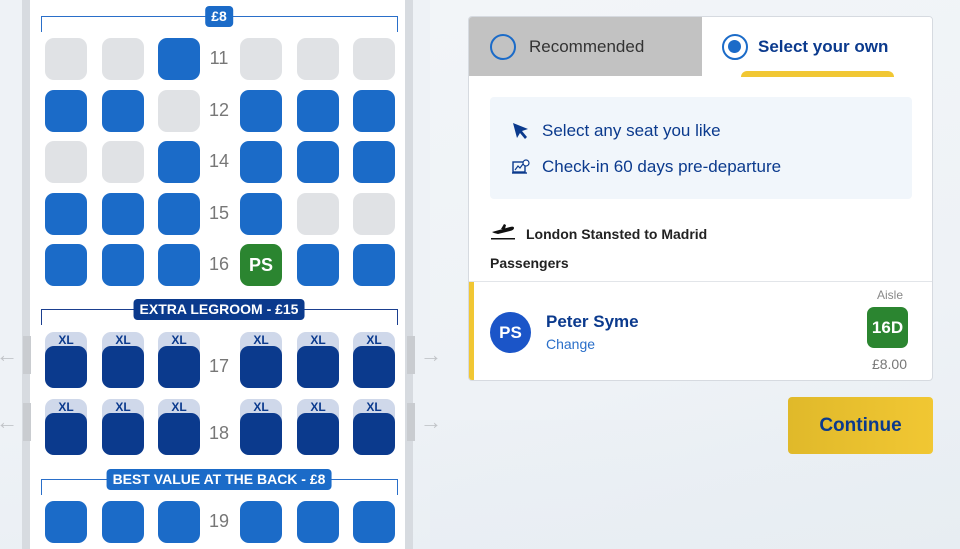 The width and height of the screenshot is (960, 549). Describe the element at coordinates (123, 522) in the screenshot. I see `seat-19B` at that location.